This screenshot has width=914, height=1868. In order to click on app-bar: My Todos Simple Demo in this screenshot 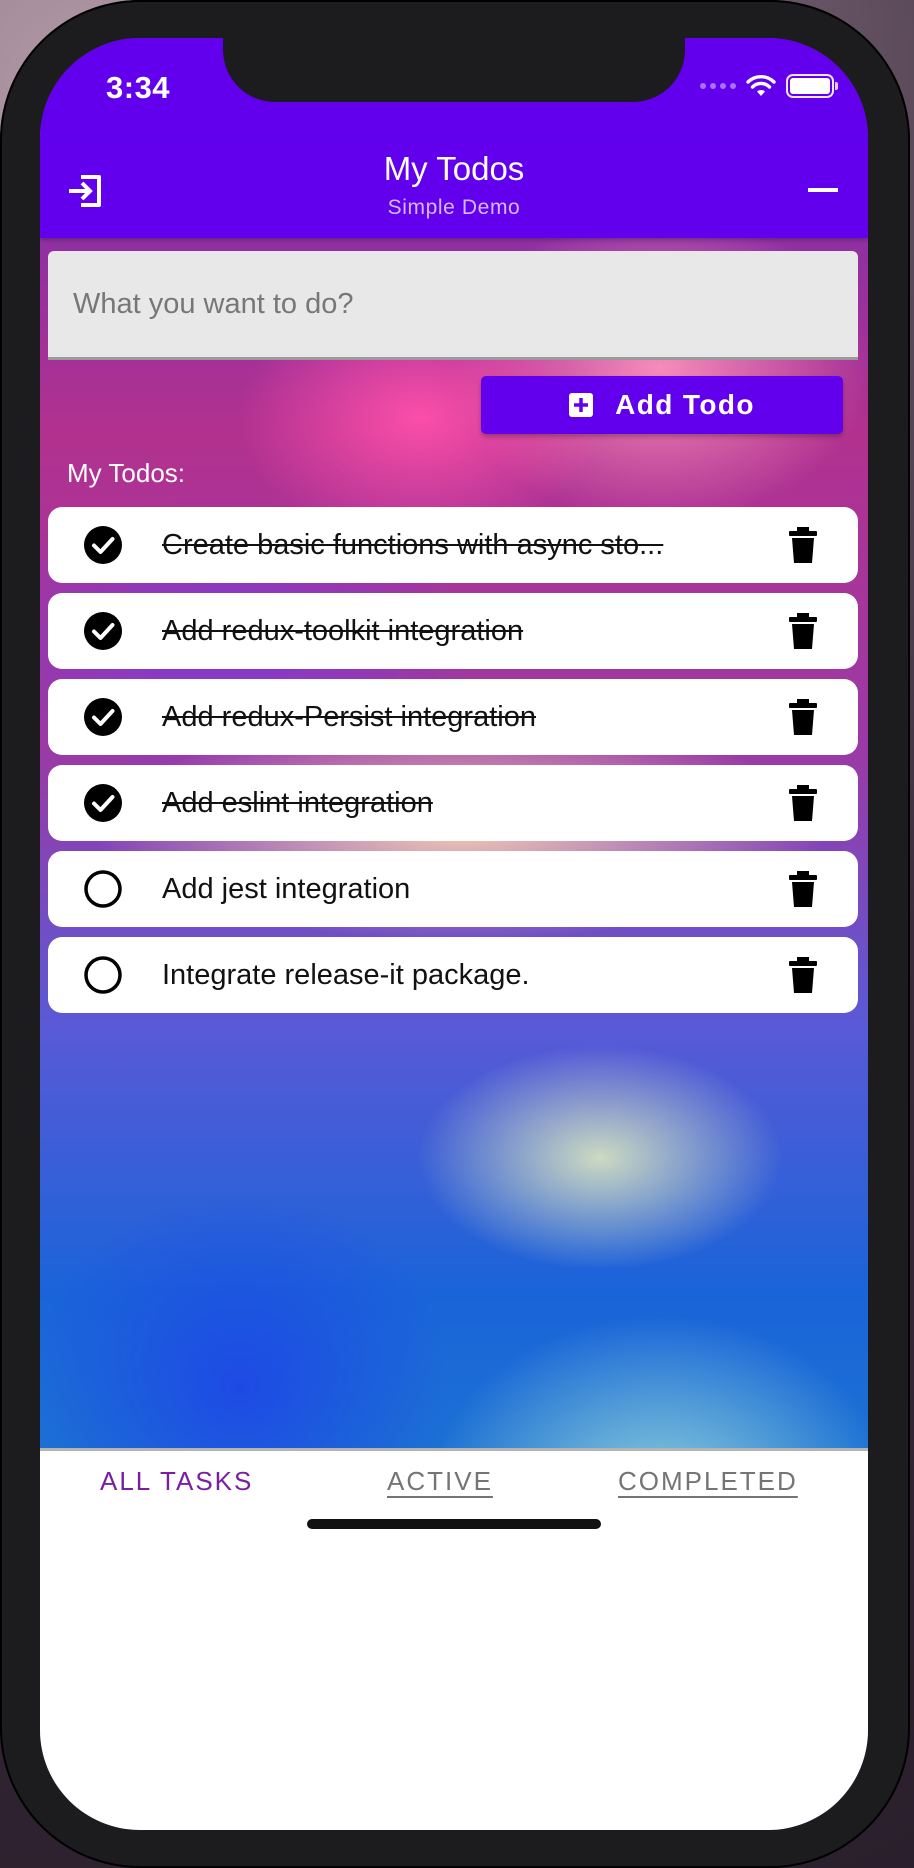, I will do `click(454, 188)`.